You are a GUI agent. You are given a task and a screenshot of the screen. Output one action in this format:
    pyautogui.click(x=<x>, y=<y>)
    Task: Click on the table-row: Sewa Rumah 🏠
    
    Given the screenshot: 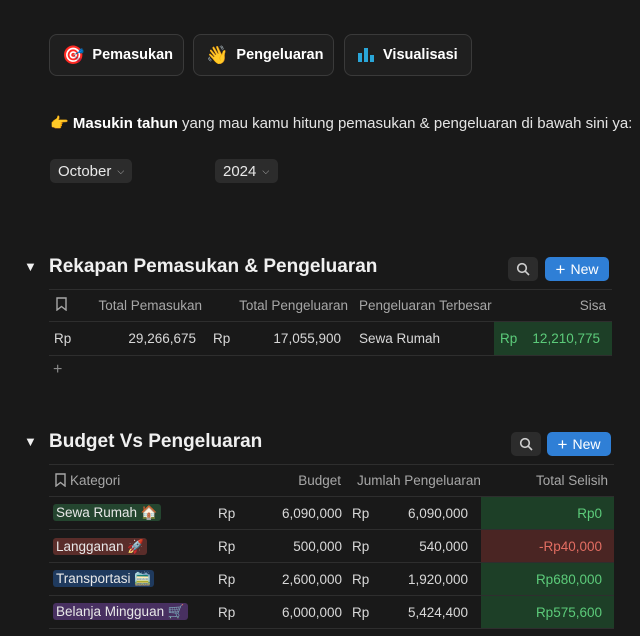 What is the action you would take?
    pyautogui.click(x=107, y=512)
    